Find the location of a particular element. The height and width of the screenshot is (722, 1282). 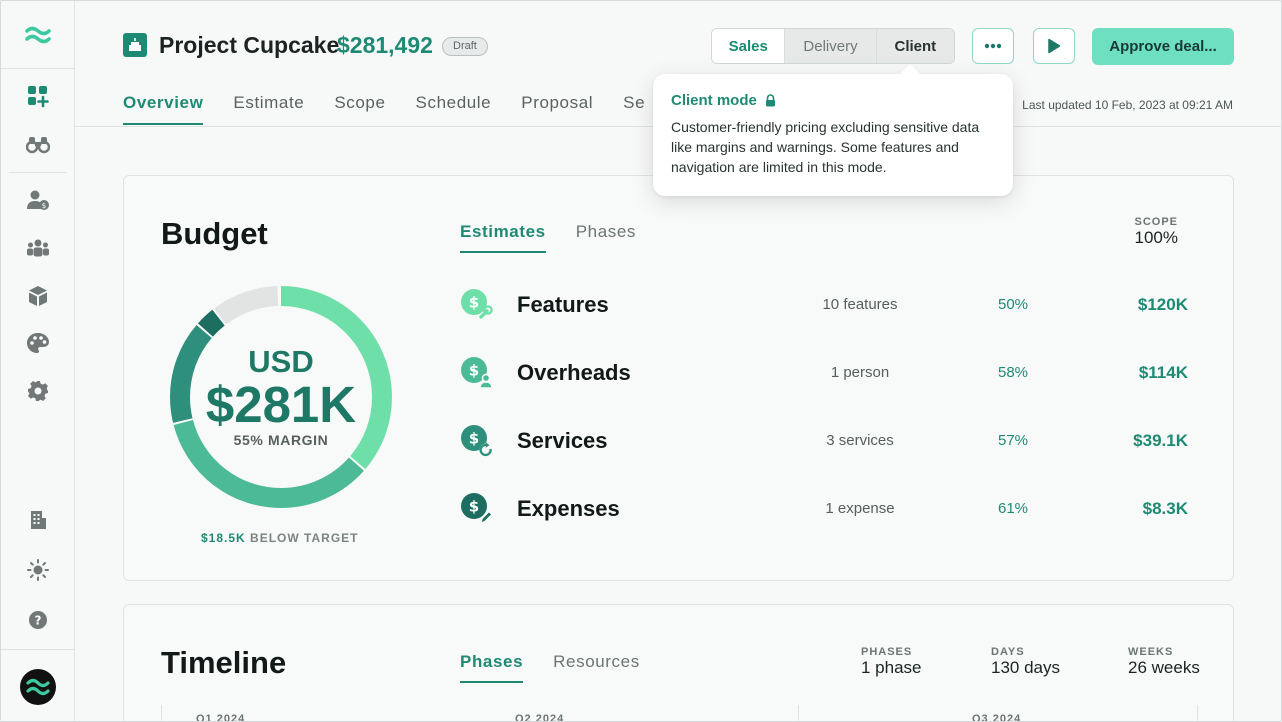

row-percent: 61% is located at coordinates (1013, 508).